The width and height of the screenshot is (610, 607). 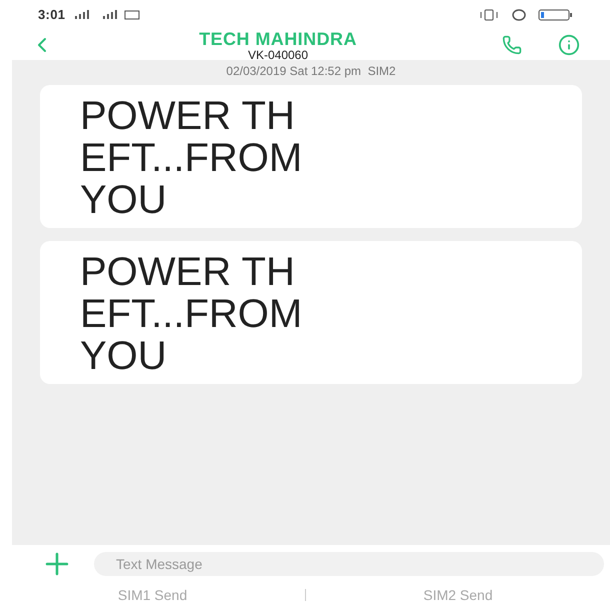 I want to click on info-icon, so click(x=569, y=45).